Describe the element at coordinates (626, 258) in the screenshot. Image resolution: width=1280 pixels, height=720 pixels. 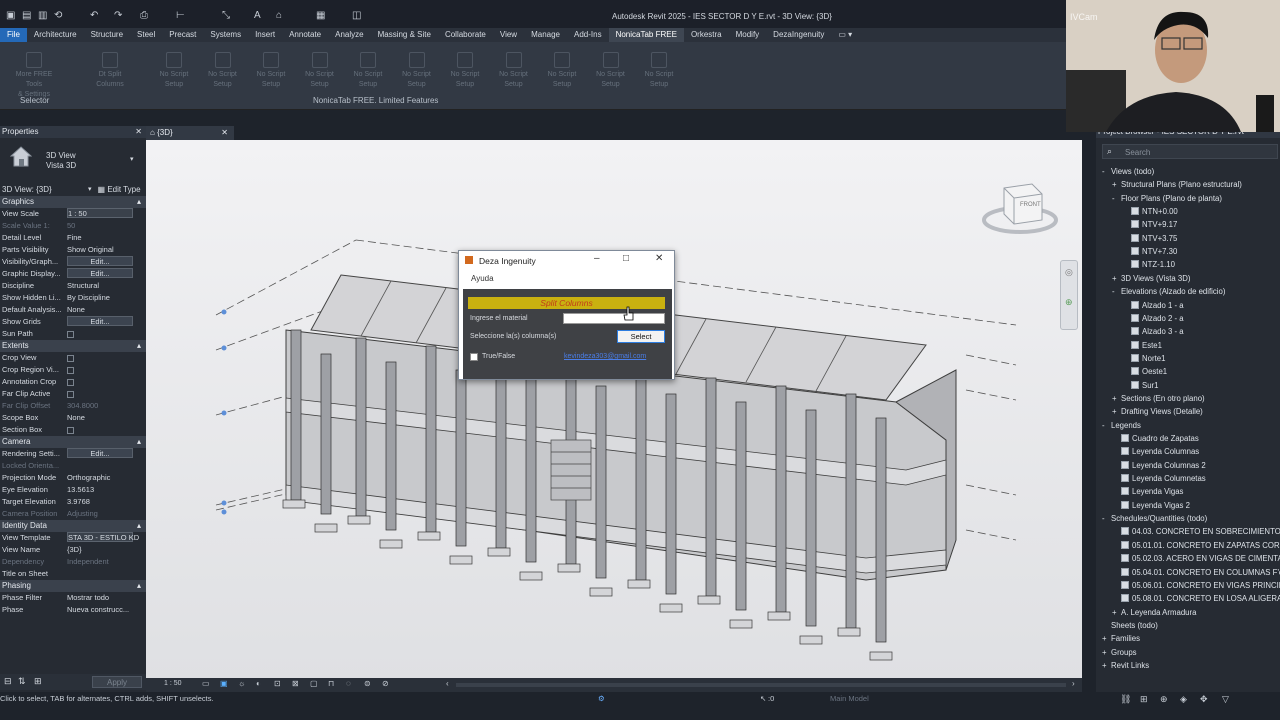
I see `maximize-icon: □` at that location.